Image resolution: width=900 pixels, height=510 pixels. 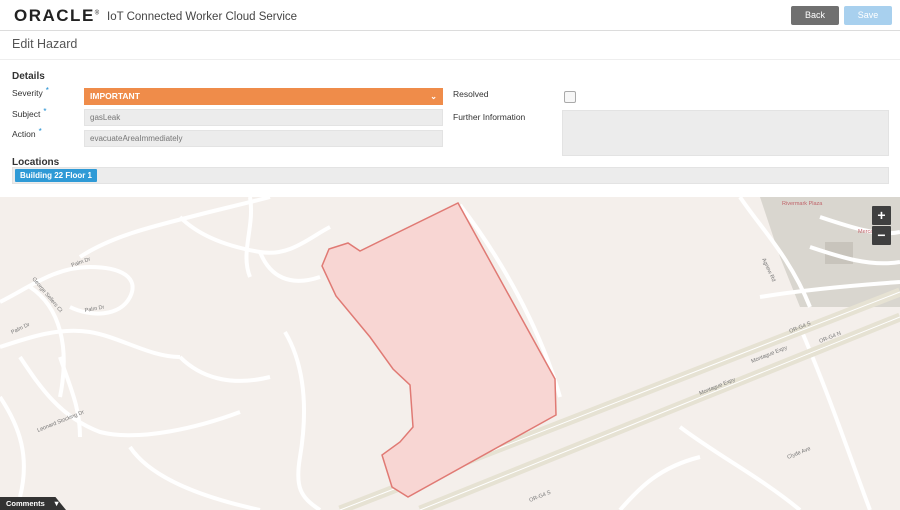 I want to click on location-chip: Building 22 Floor 1, so click(x=56, y=175).